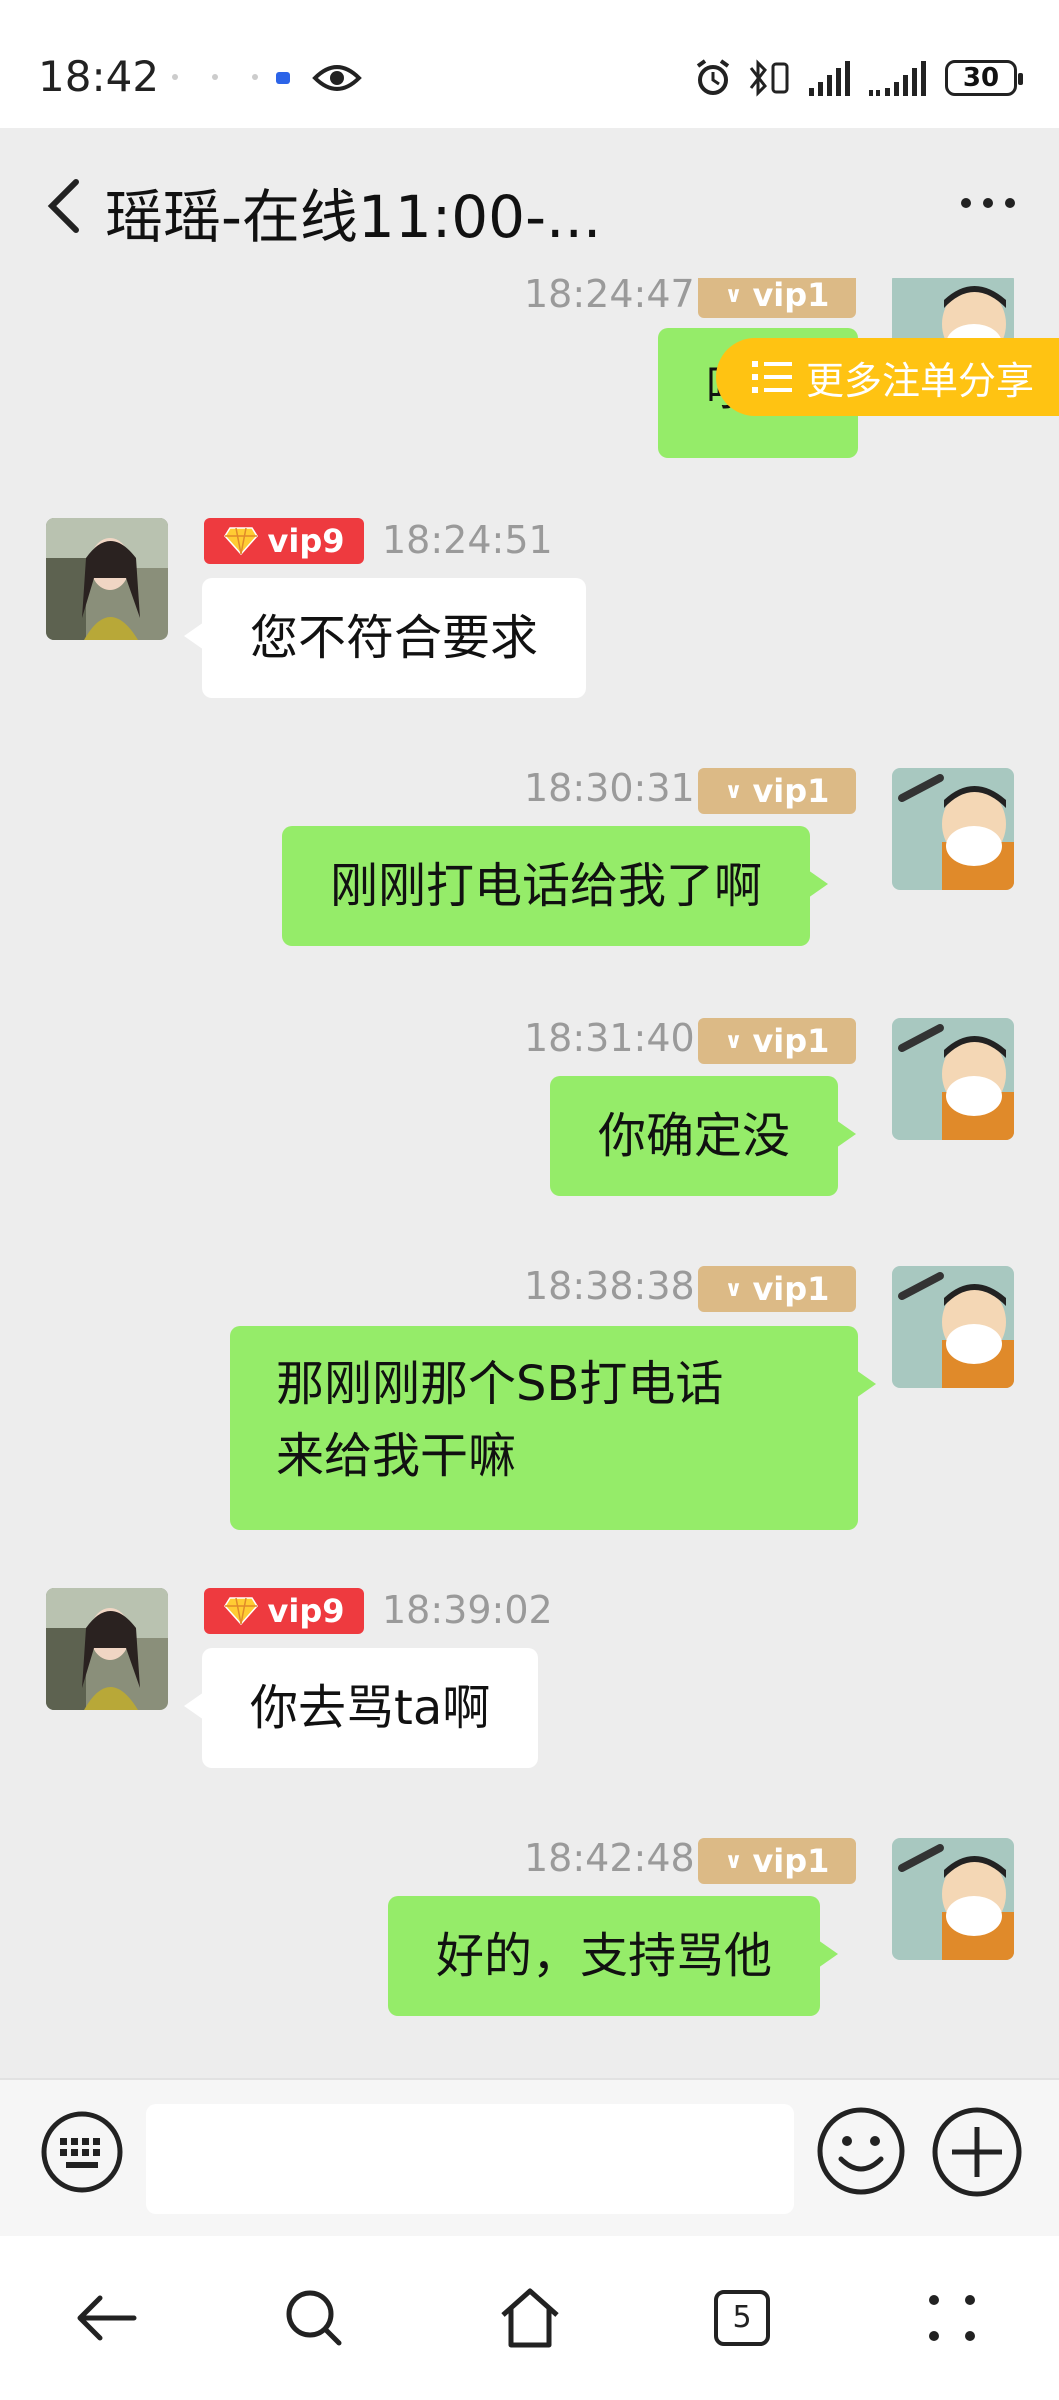 This screenshot has width=1059, height=2400. I want to click on message-bubble: 那刚刚那个SB打电话 来给我干嘛, so click(553, 1428).